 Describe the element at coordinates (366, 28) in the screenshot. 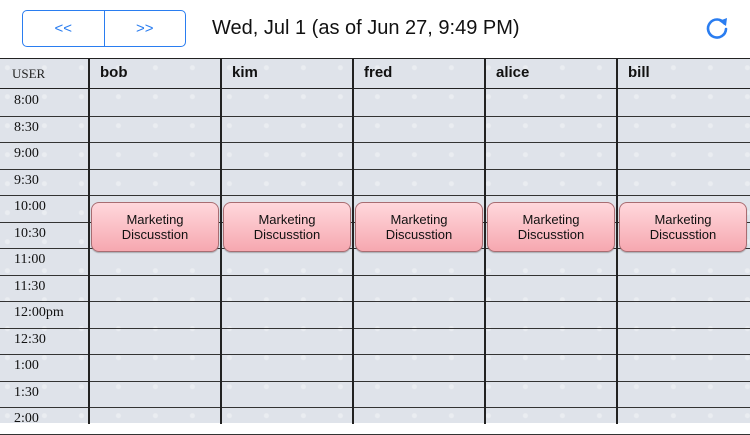

I see `date-title: Wed, Jul 1 (as of Jun 27, 9:49 PM)` at that location.